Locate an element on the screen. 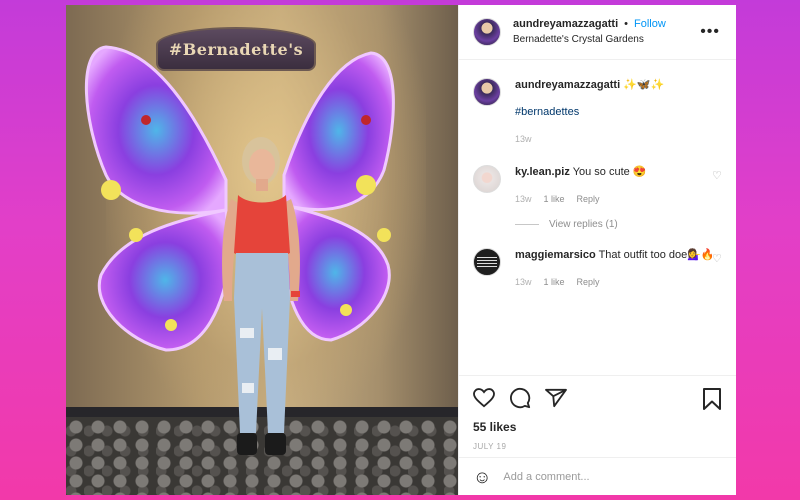 The image size is (800, 500). add-comment-bar: ☺ is located at coordinates (597, 476).